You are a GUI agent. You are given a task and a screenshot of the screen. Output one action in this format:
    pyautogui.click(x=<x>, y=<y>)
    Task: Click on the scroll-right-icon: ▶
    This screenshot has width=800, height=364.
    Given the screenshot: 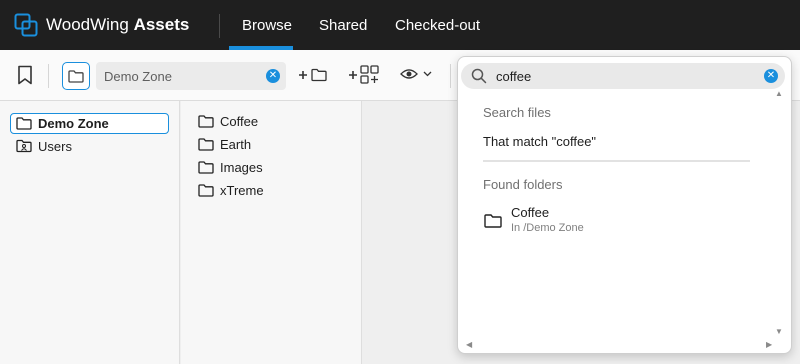 What is the action you would take?
    pyautogui.click(x=769, y=344)
    